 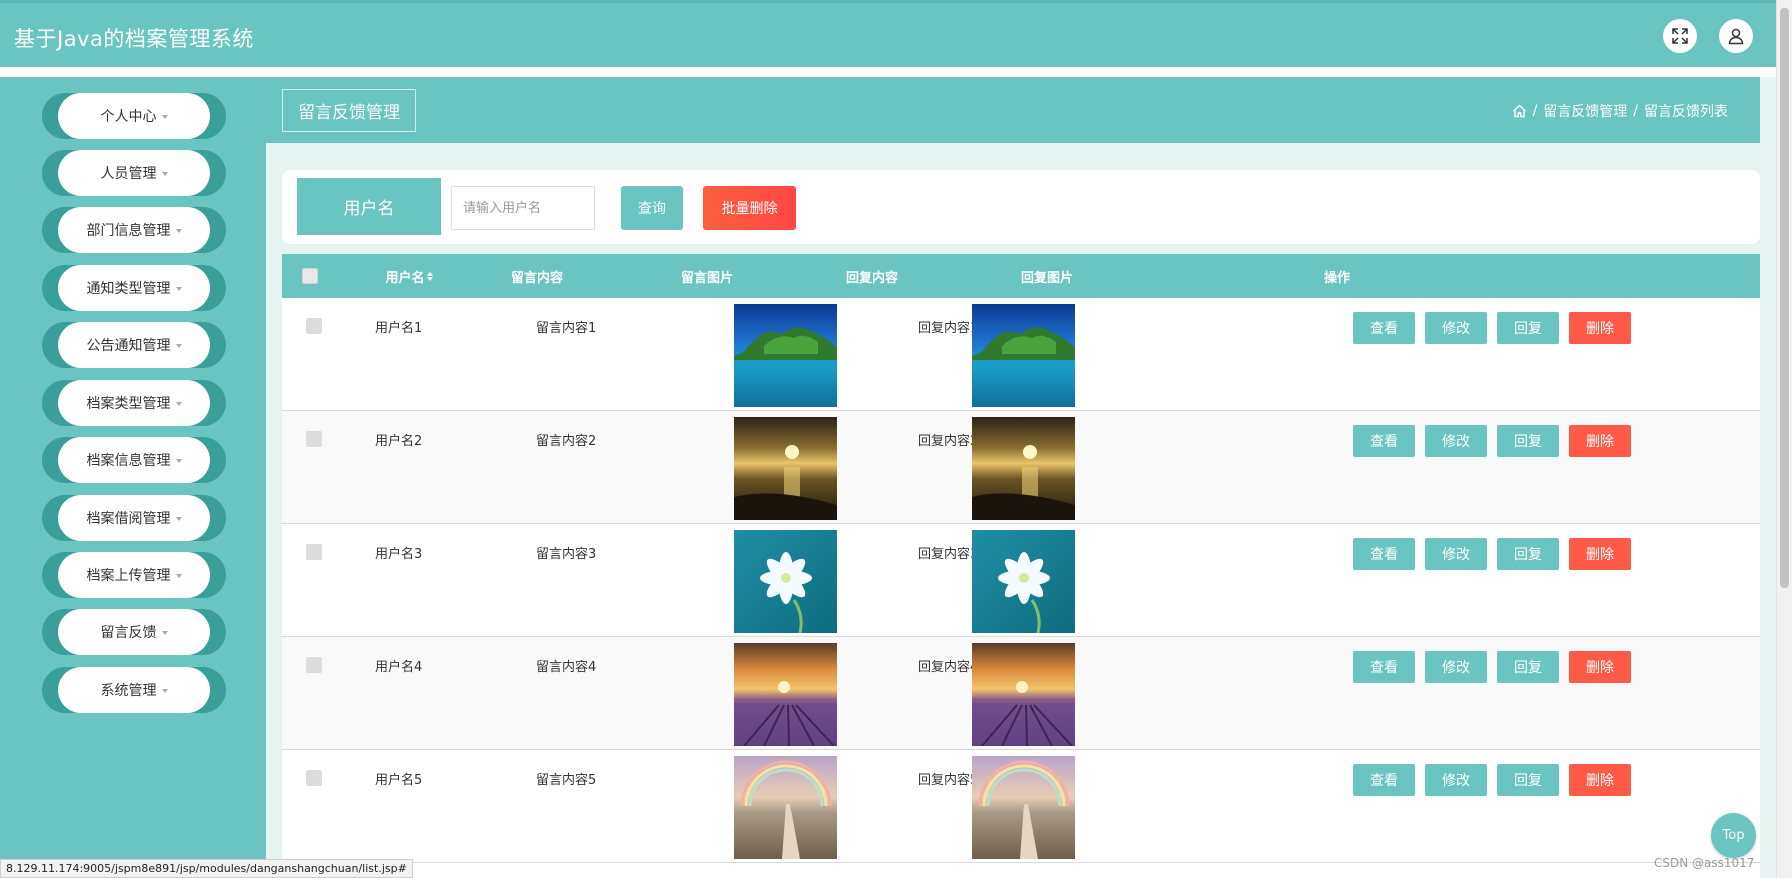 I want to click on content-cell: 留言内容2, so click(x=566, y=441).